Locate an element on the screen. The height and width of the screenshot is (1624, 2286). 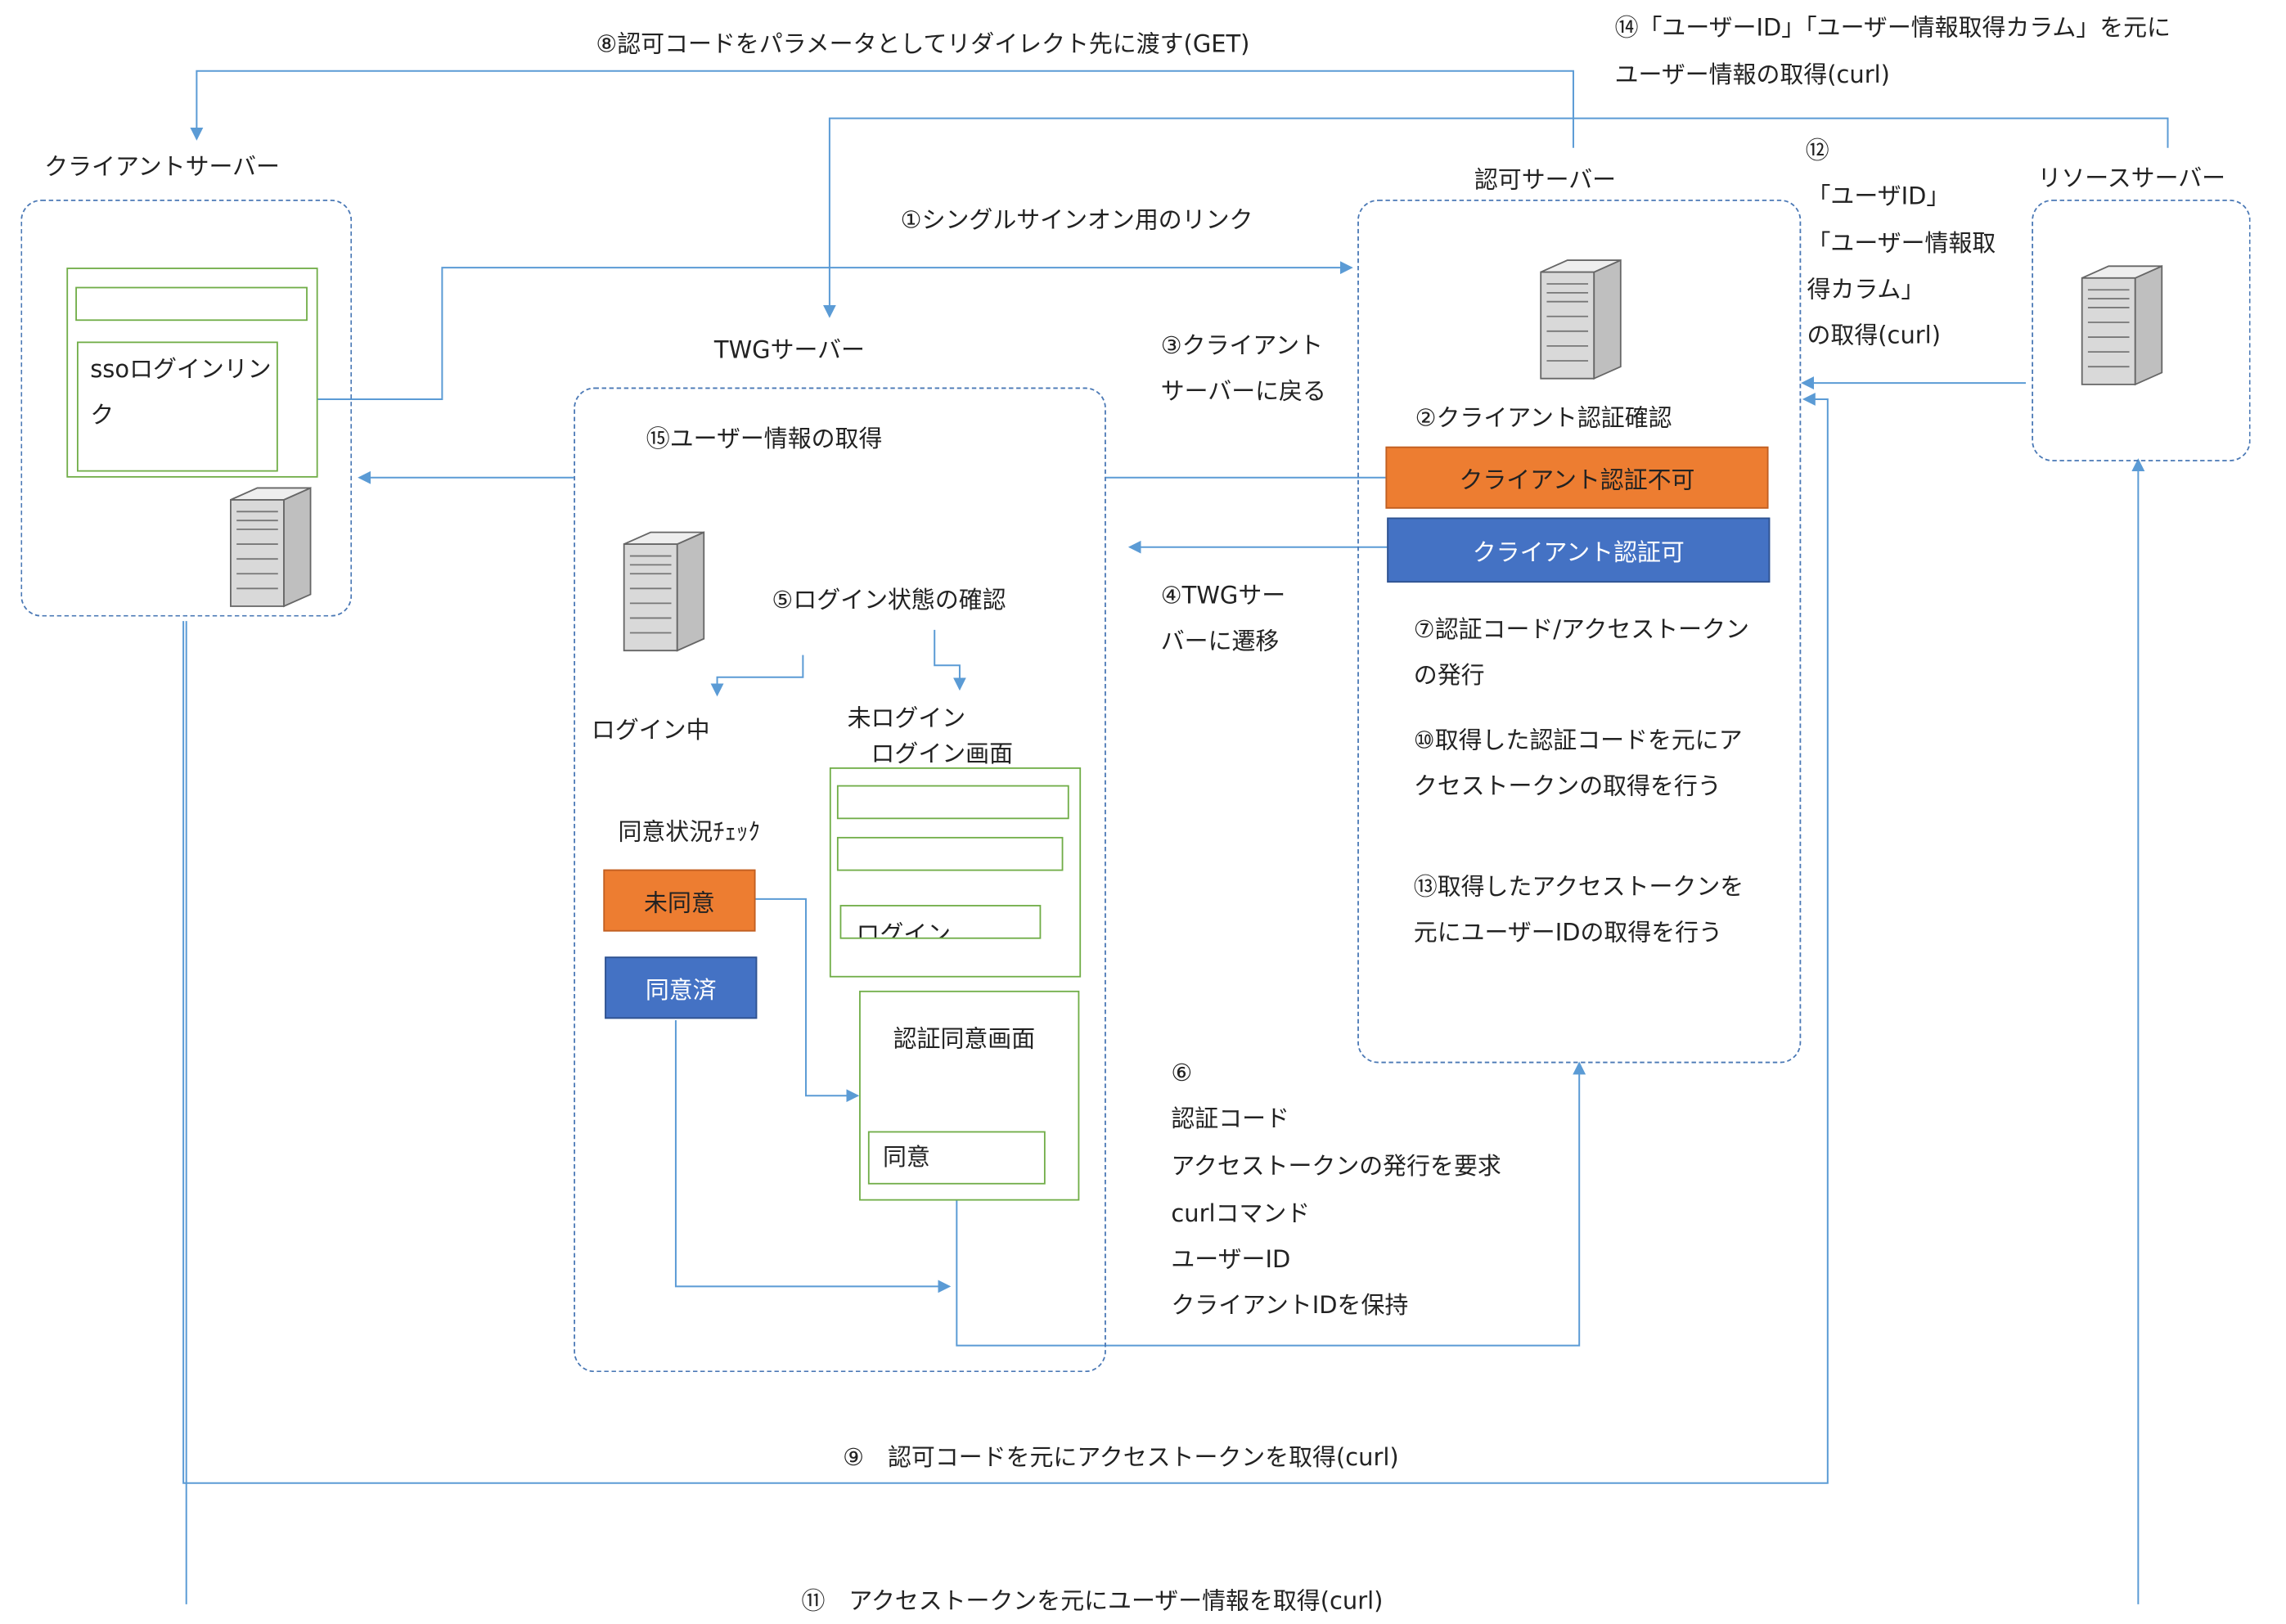
step6-line5: クライアントIDを保持 is located at coordinates (1290, 1305).